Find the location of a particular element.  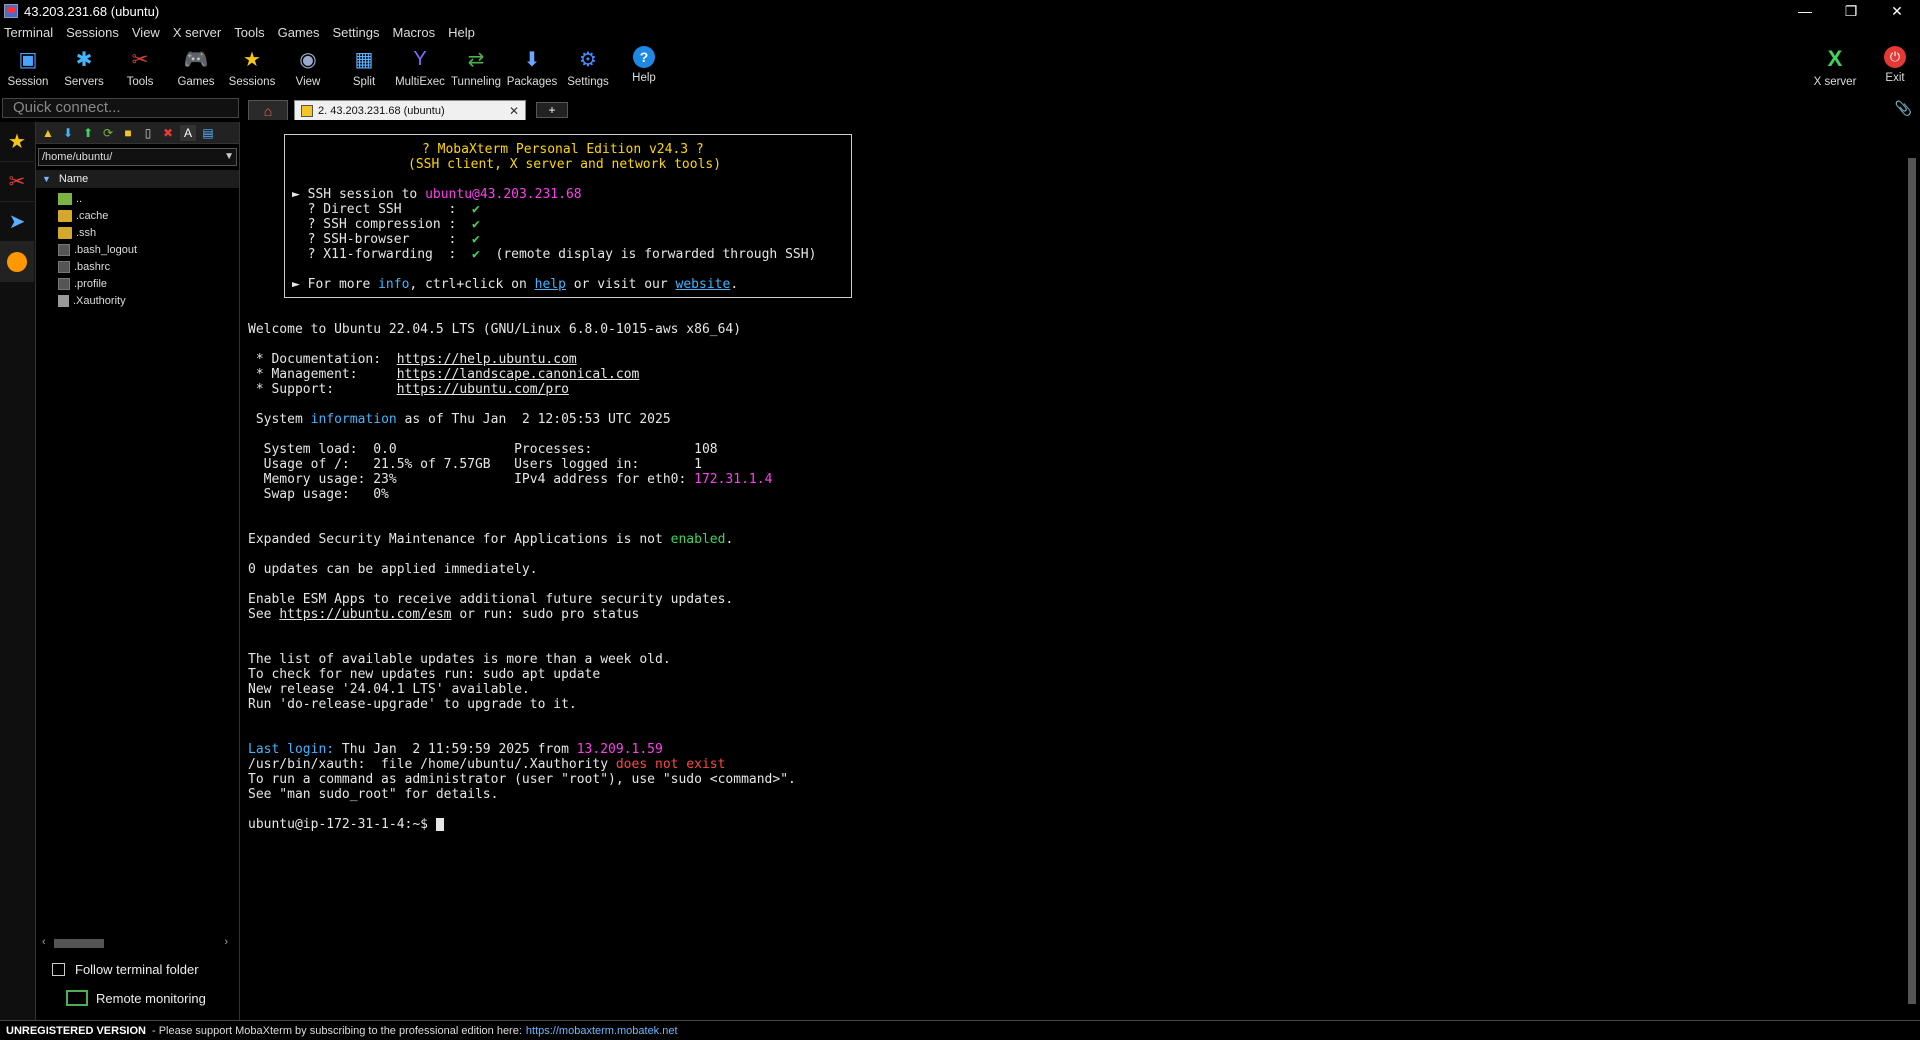

refresh-icon: ⟳ is located at coordinates (108, 133).